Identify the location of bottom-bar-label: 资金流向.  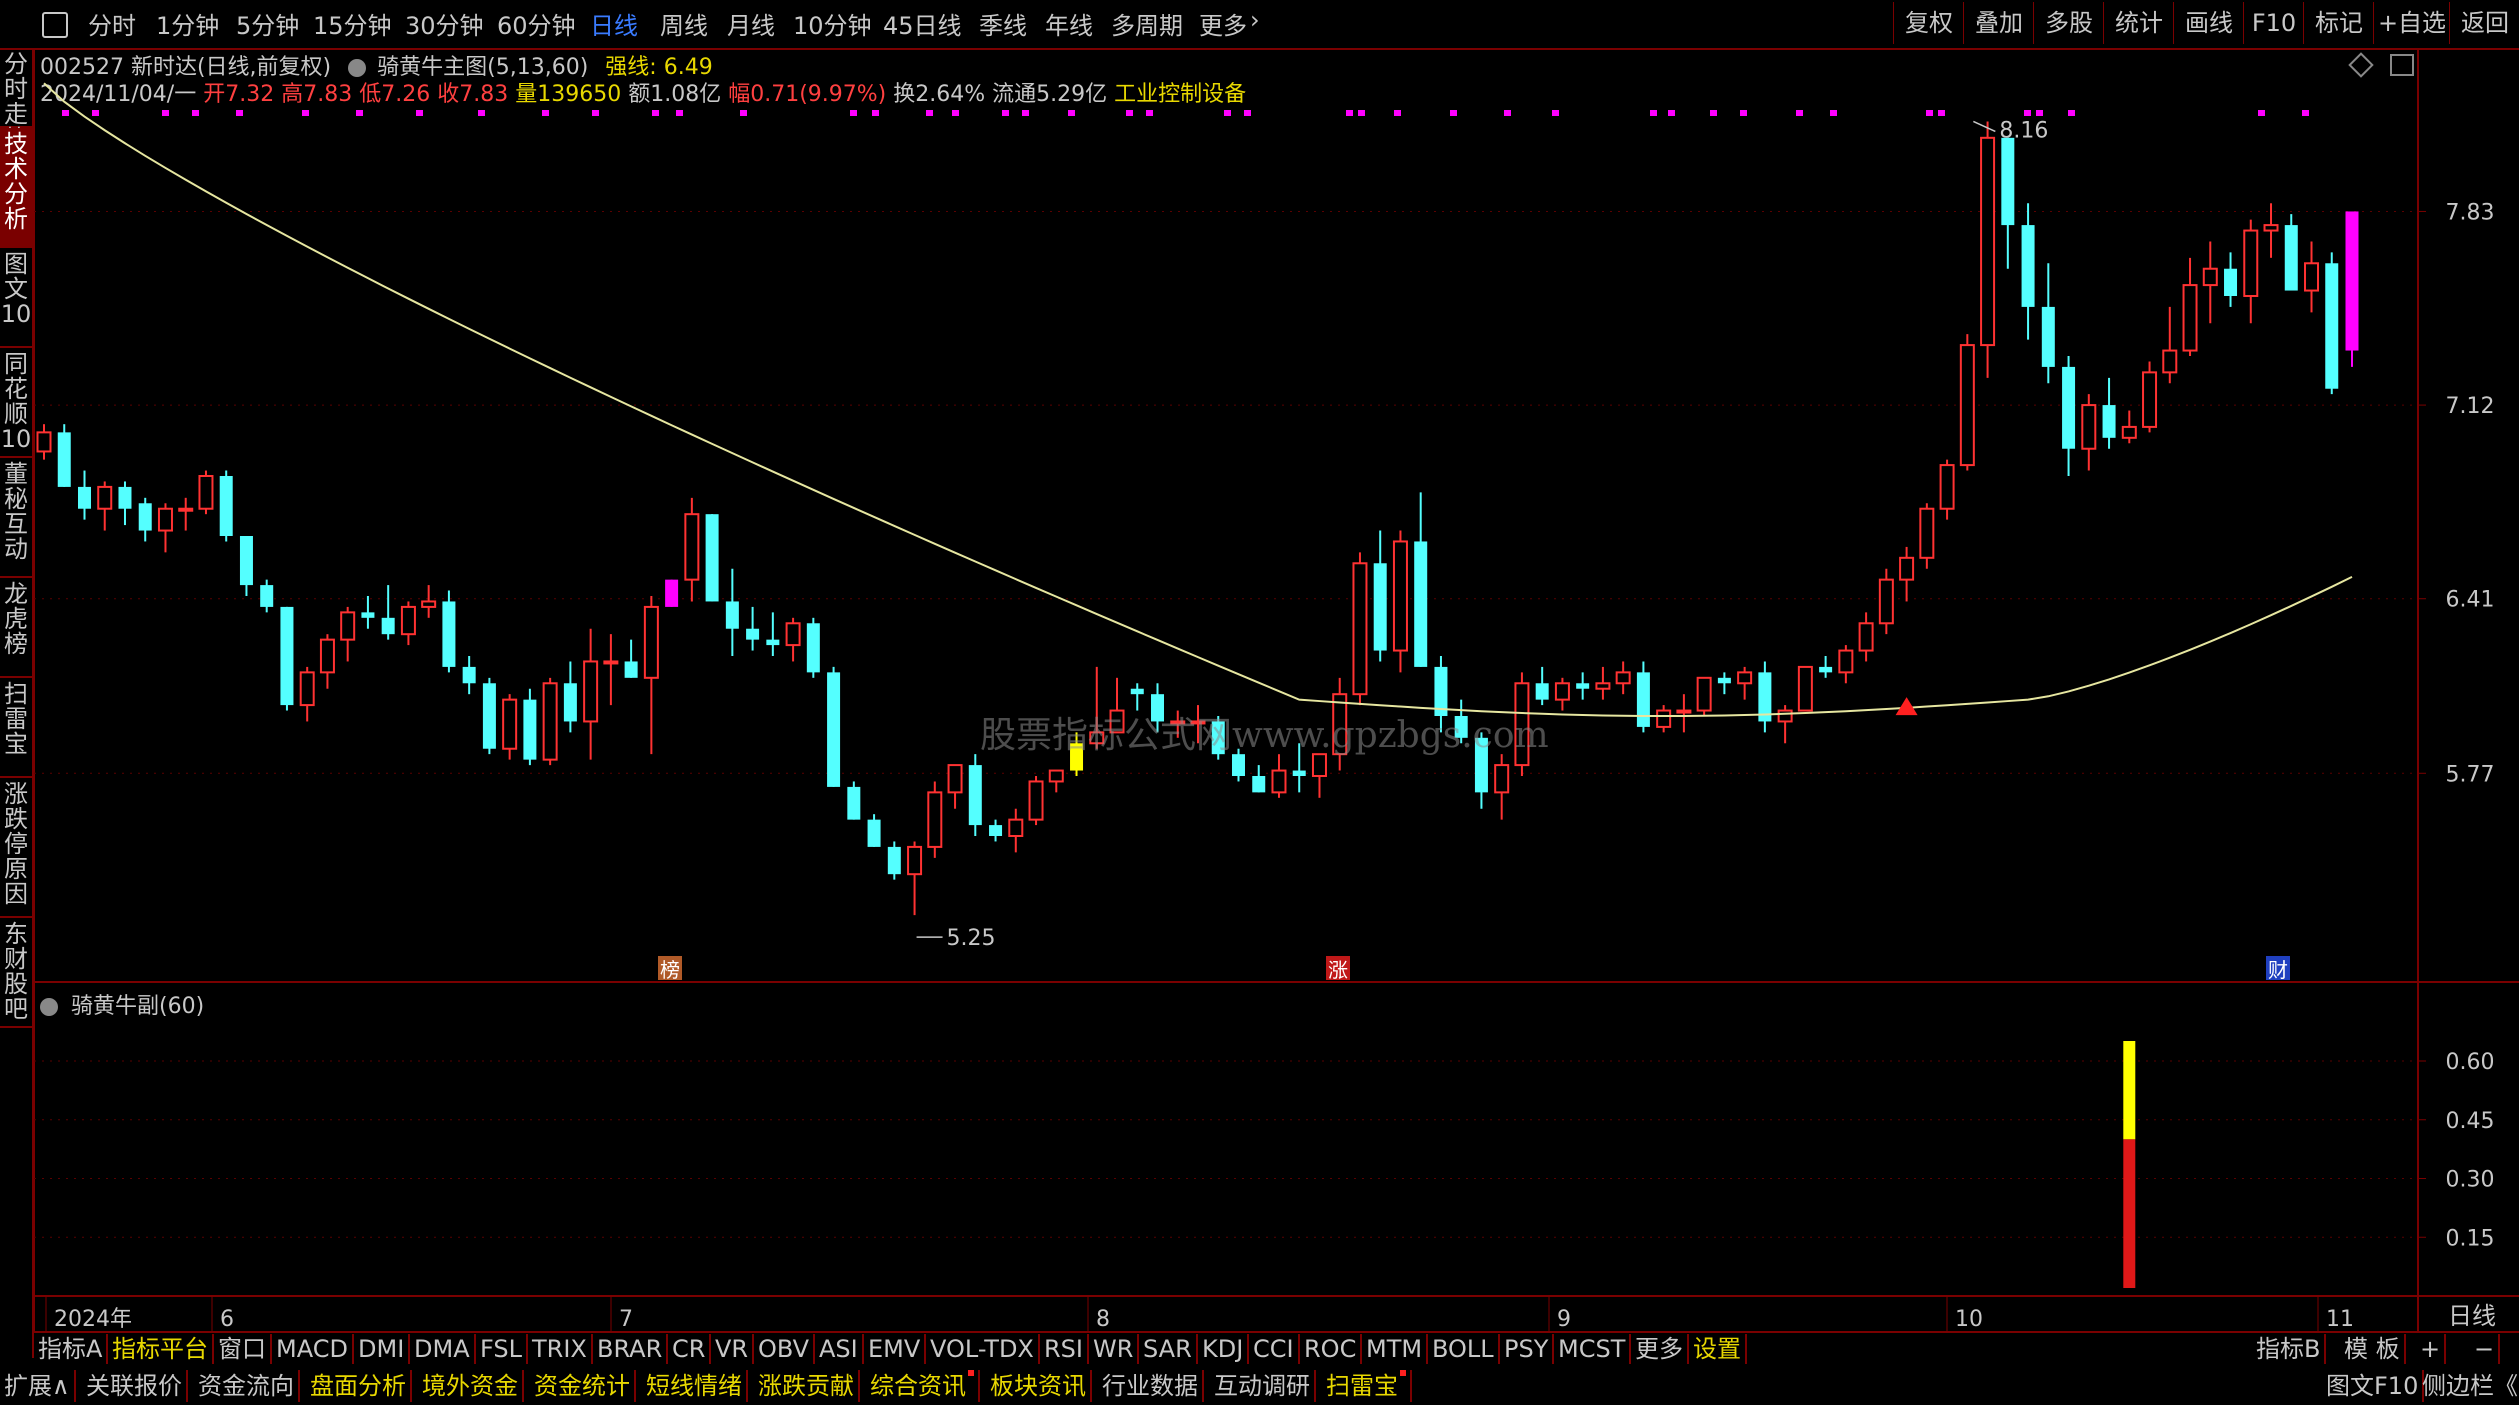
(246, 1386).